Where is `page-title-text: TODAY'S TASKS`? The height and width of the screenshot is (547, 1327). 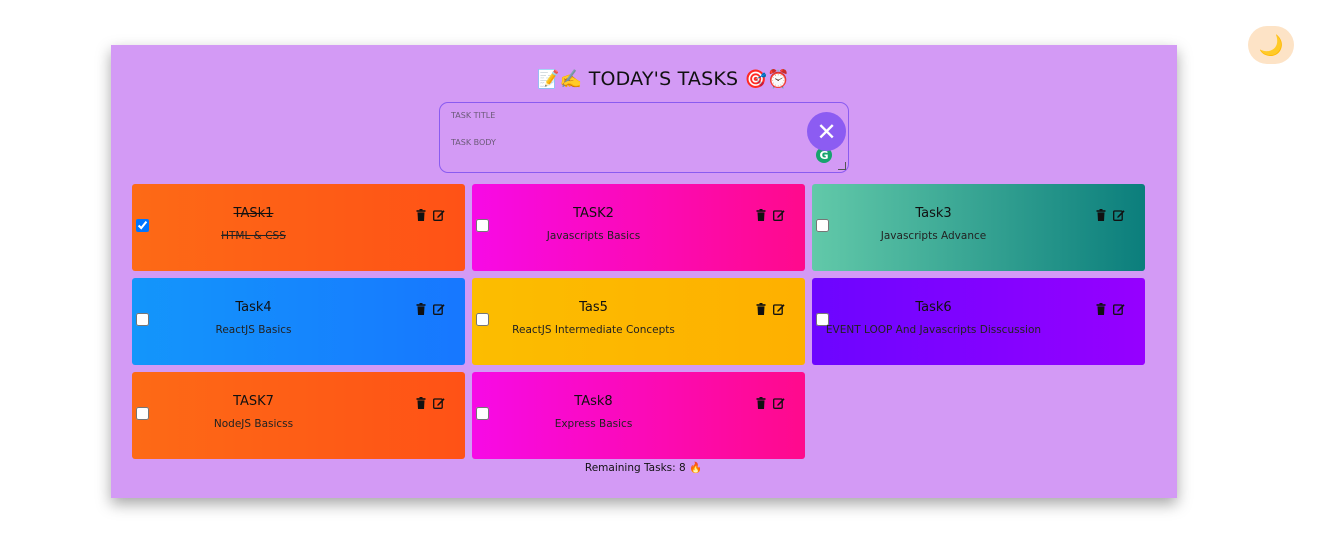
page-title-text: TODAY'S TASKS is located at coordinates (663, 79).